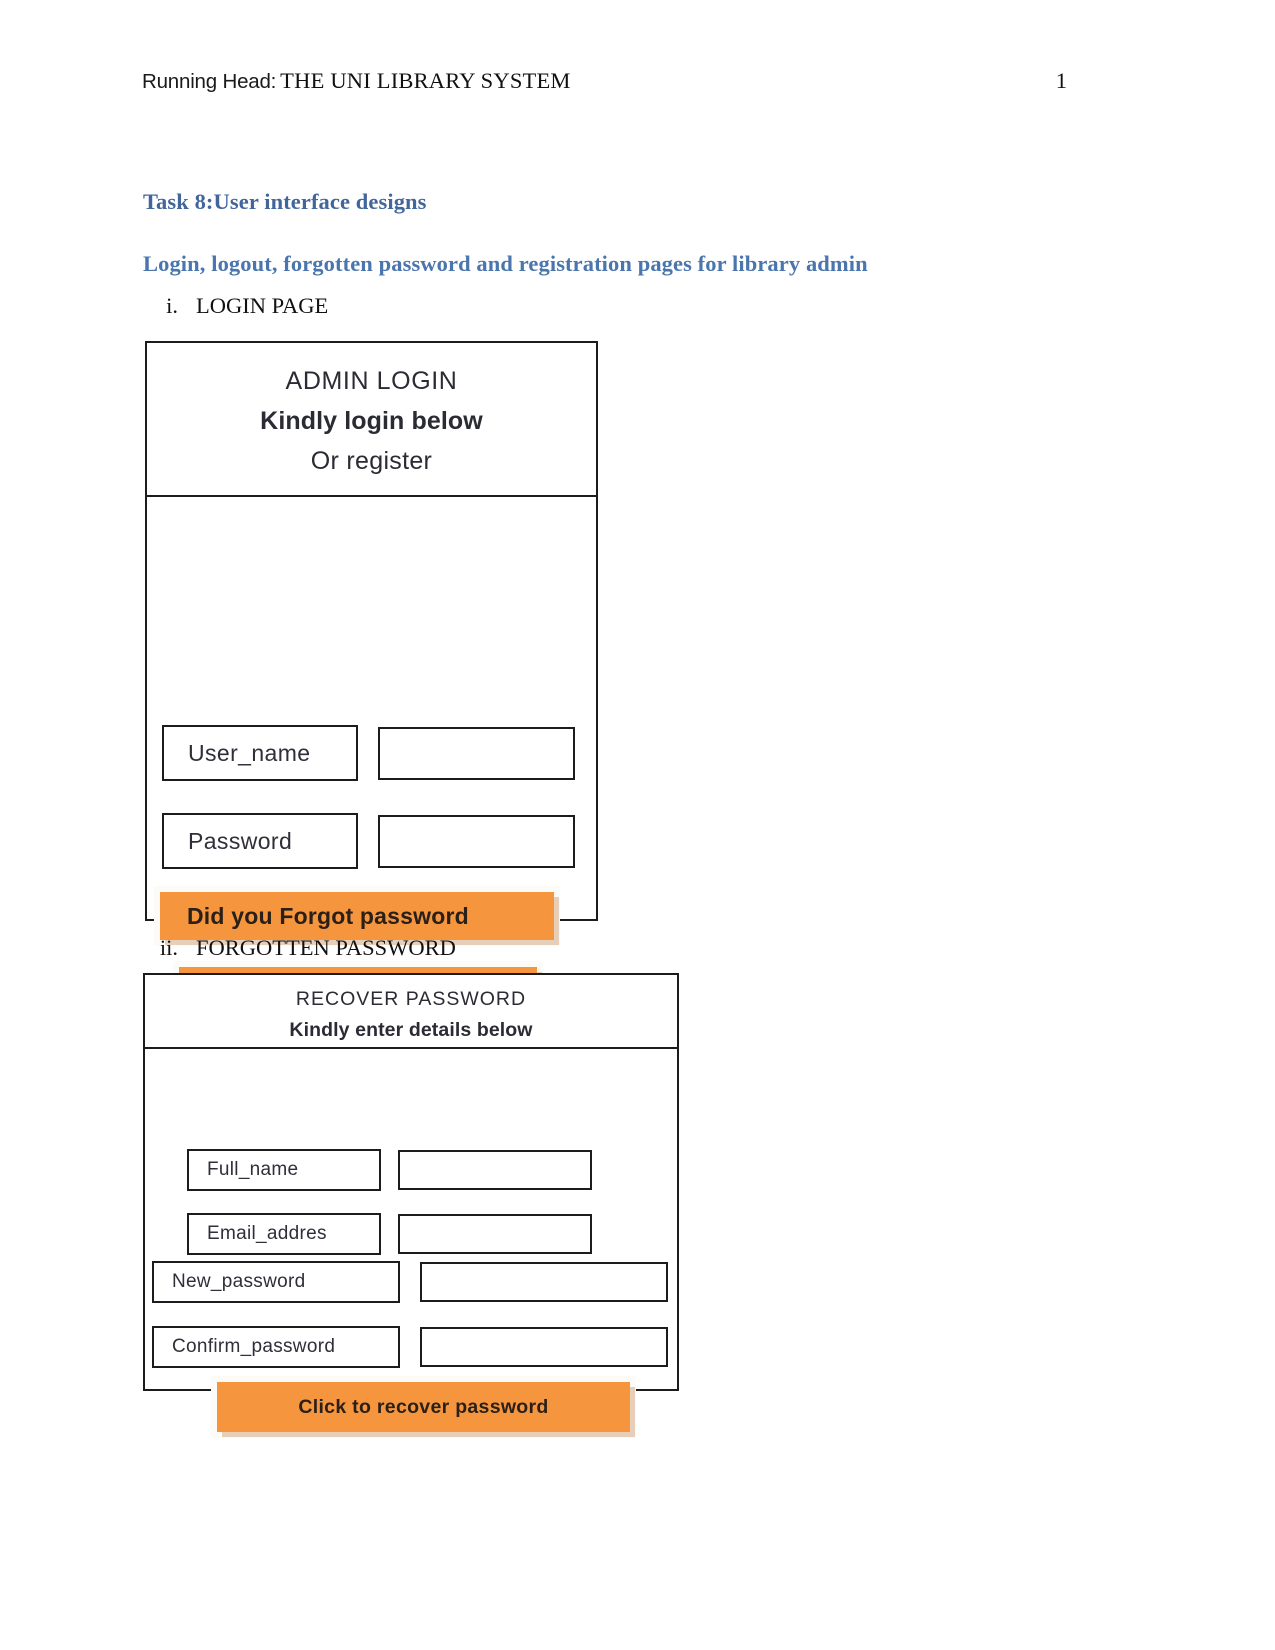  I want to click on fullname-label: Full_name, so click(284, 1170).